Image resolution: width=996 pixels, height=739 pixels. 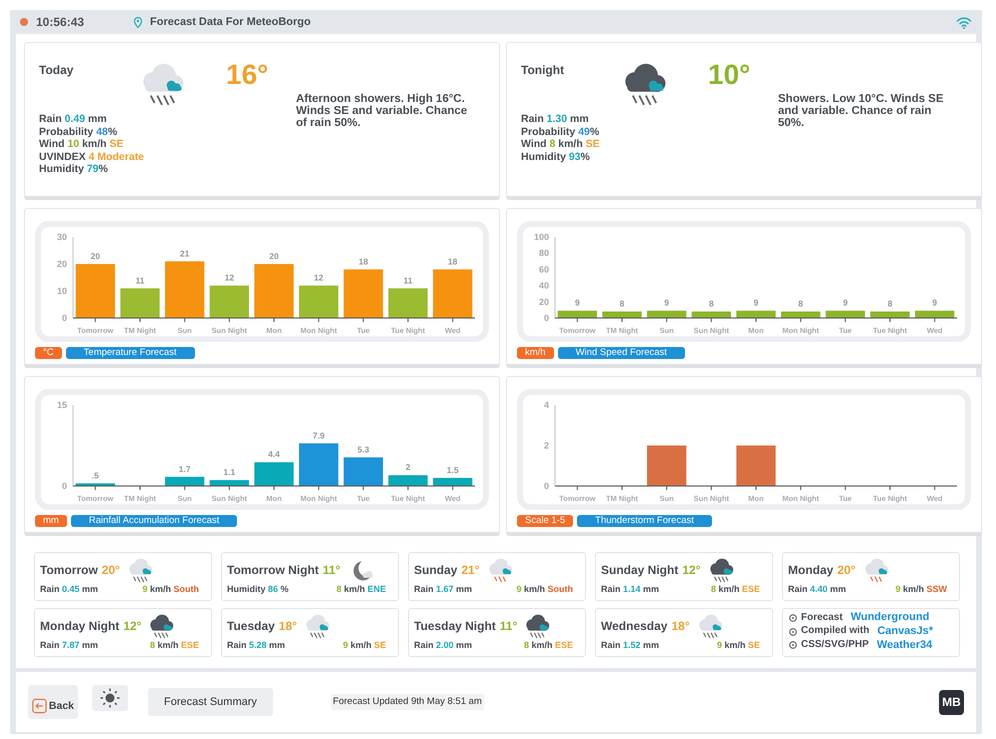 What do you see at coordinates (318, 435) in the screenshot?
I see `bar-value-label: 7.9` at bounding box center [318, 435].